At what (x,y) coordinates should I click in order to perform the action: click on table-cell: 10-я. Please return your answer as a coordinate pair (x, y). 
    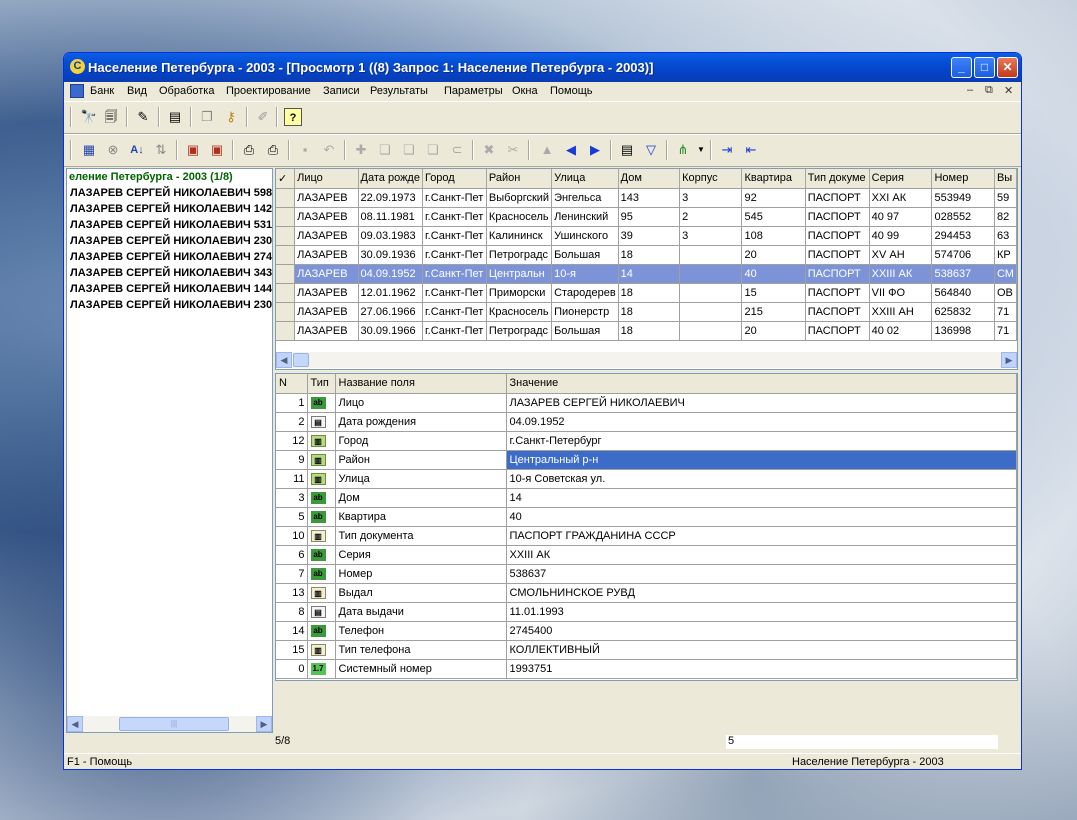
    Looking at the image, I should click on (585, 274).